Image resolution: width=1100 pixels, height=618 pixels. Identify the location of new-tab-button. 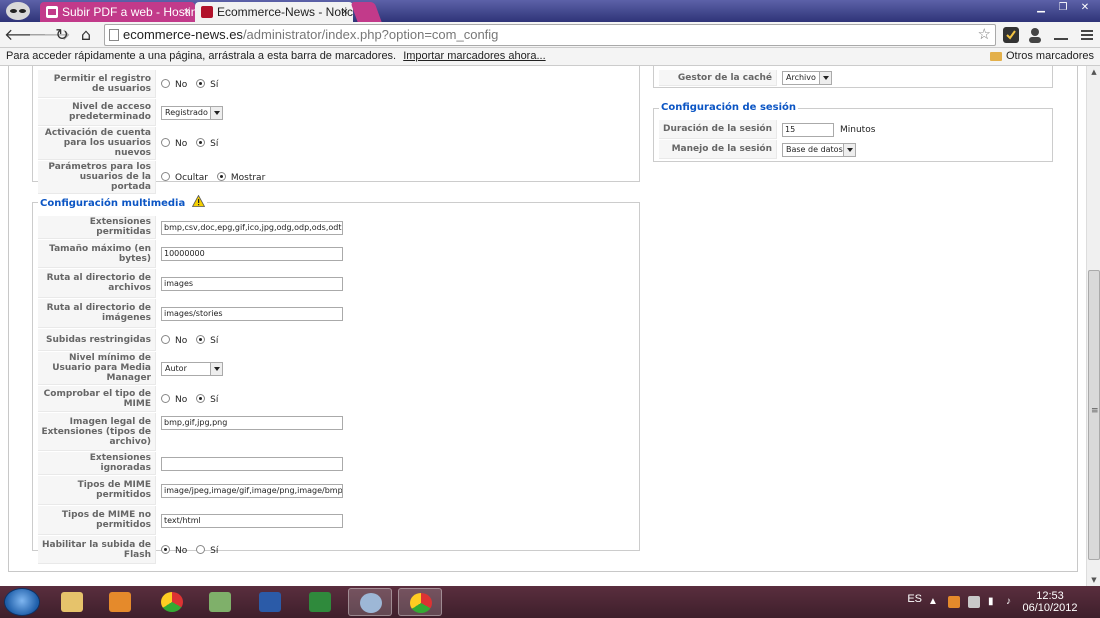
(366, 12).